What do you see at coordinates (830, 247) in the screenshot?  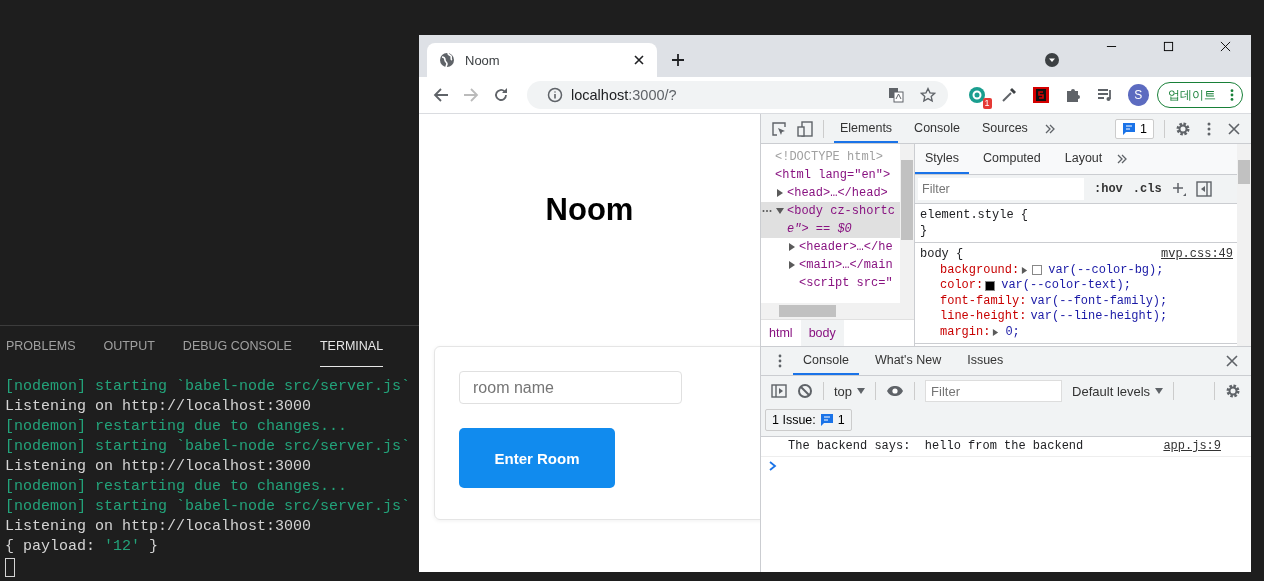 I see `dom-node: <header>…</he` at bounding box center [830, 247].